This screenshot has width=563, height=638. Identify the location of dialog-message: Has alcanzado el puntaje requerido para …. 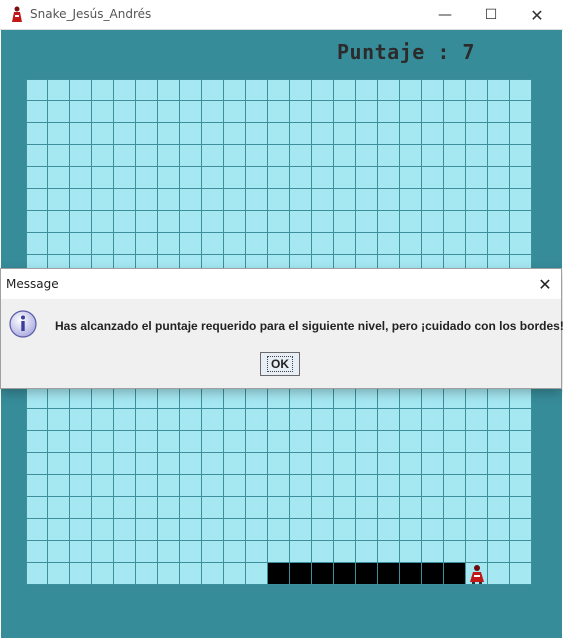
(309, 326).